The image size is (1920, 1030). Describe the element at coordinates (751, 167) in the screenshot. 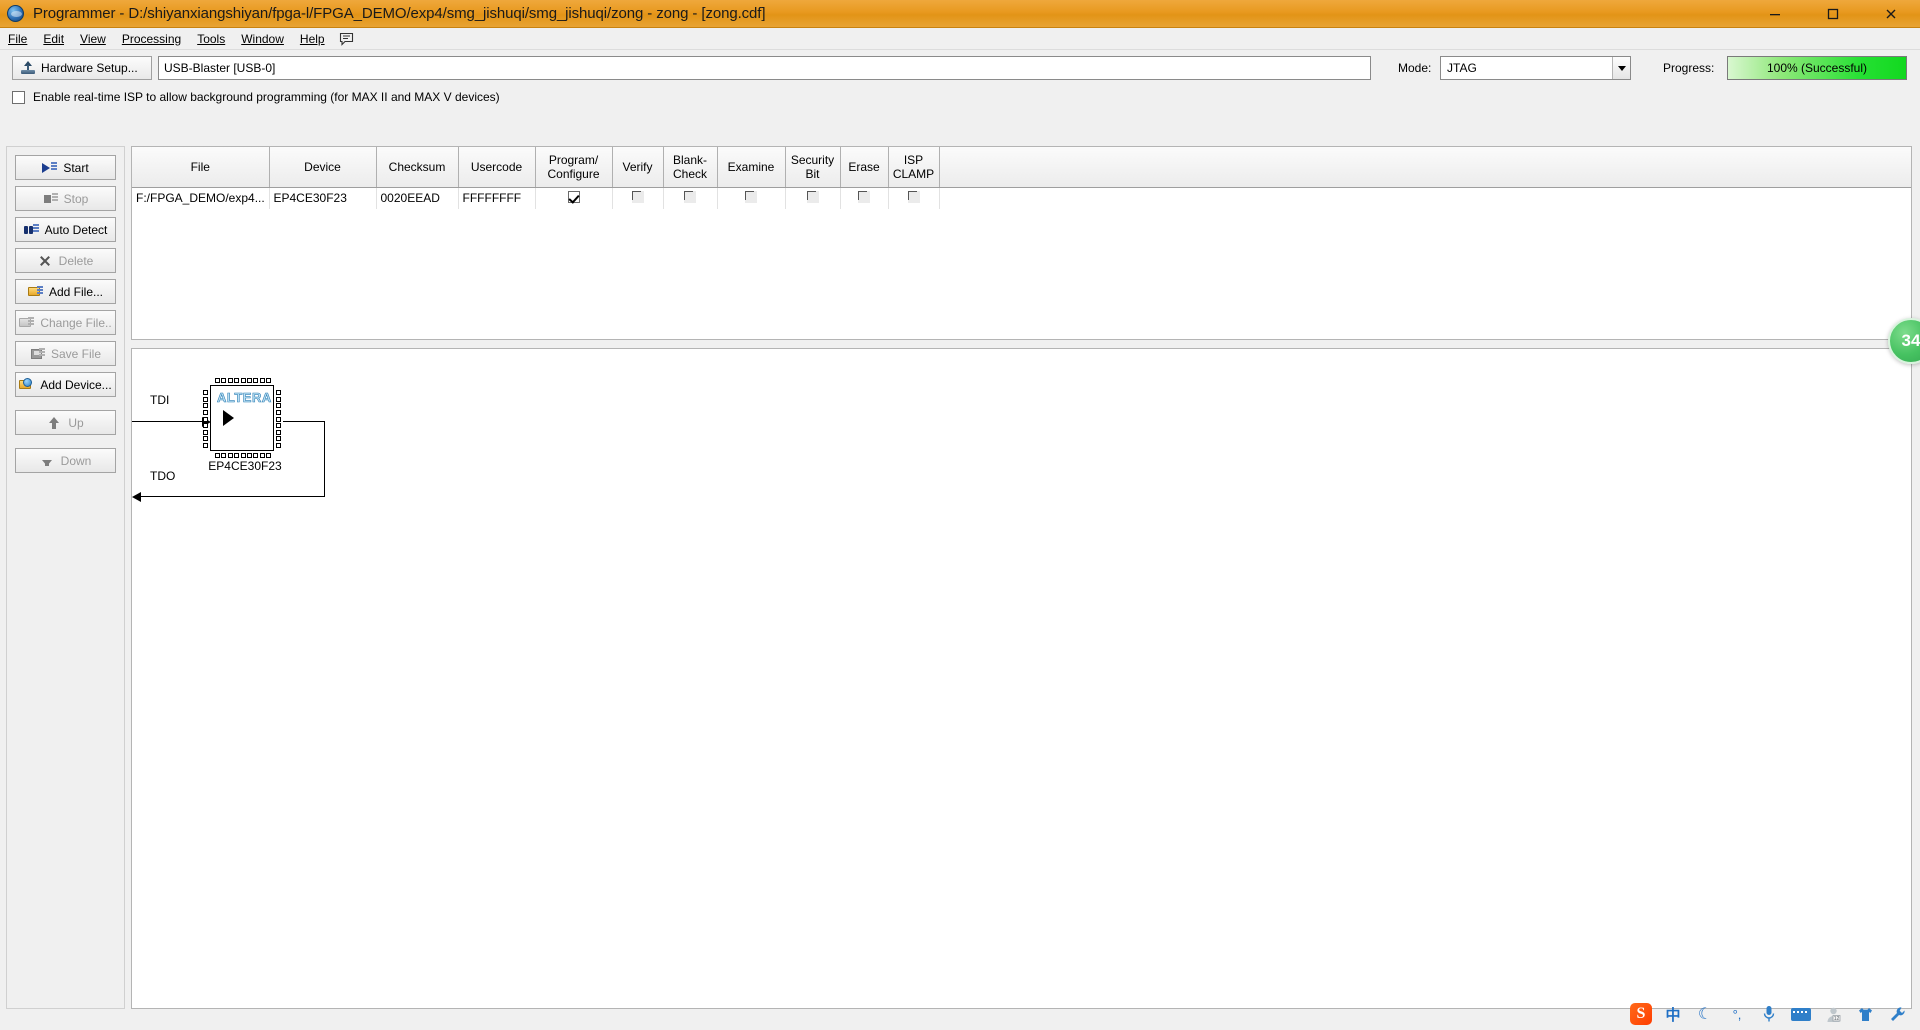

I see `column-header-examine: Examine` at that location.